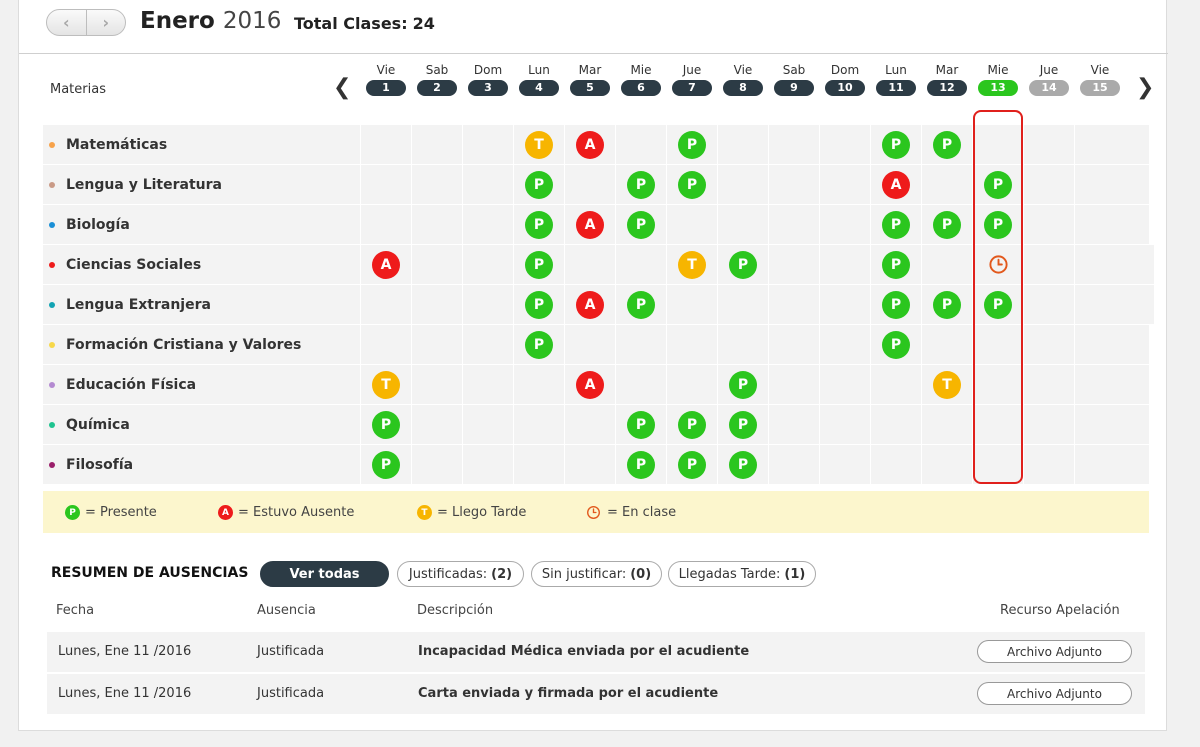  I want to click on day-column-header: Jue 14, so click(1049, 79).